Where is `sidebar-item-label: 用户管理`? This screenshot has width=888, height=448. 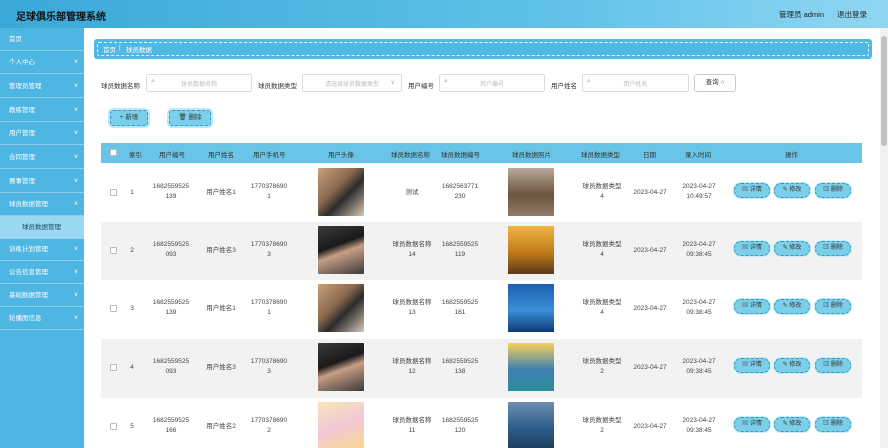
sidebar-item-label: 用户管理 is located at coordinates (22, 133).